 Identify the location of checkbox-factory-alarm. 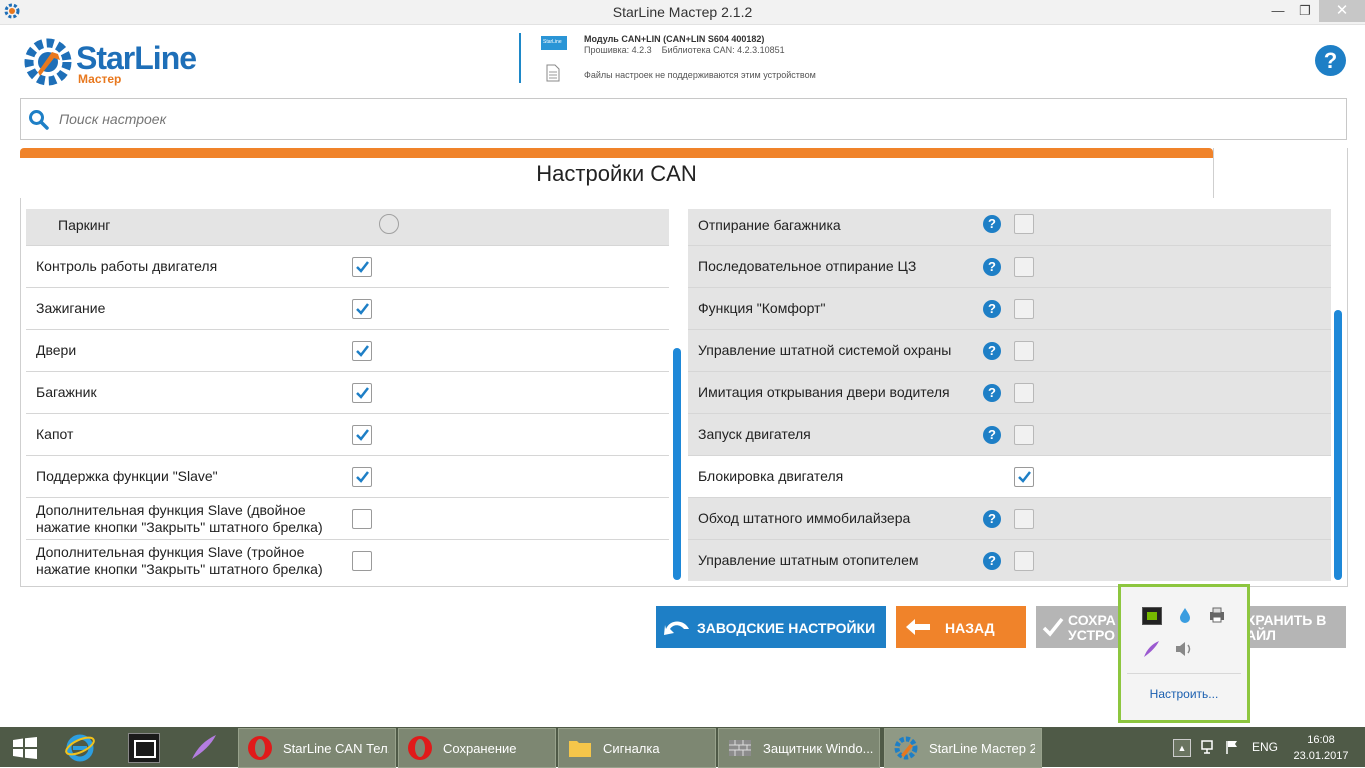
(1024, 351).